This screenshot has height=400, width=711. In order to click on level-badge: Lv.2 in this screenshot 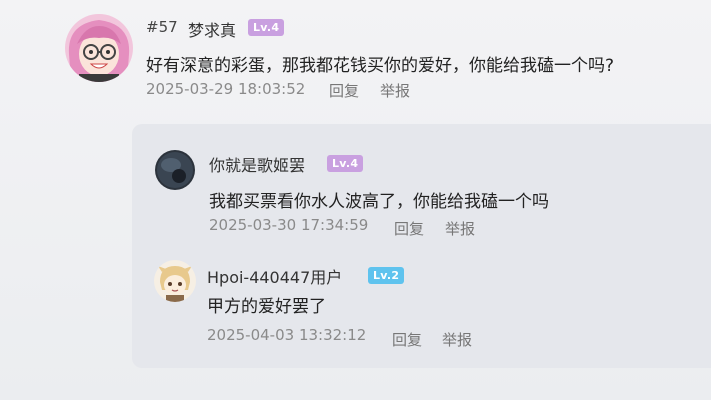, I will do `click(386, 275)`.